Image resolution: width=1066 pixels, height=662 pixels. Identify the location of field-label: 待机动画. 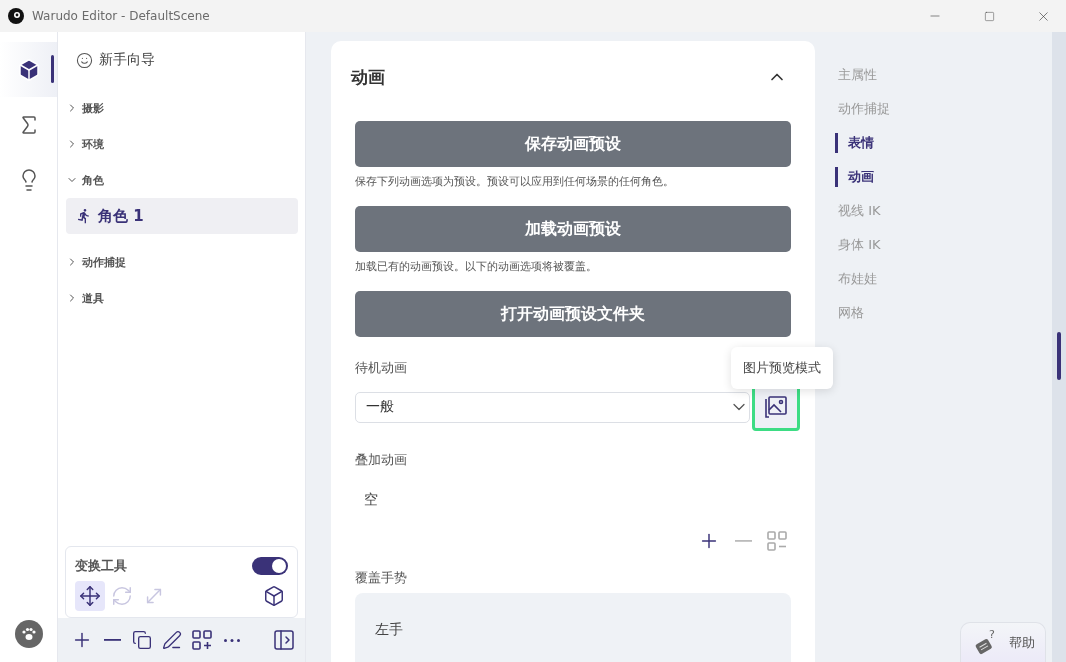
(381, 368).